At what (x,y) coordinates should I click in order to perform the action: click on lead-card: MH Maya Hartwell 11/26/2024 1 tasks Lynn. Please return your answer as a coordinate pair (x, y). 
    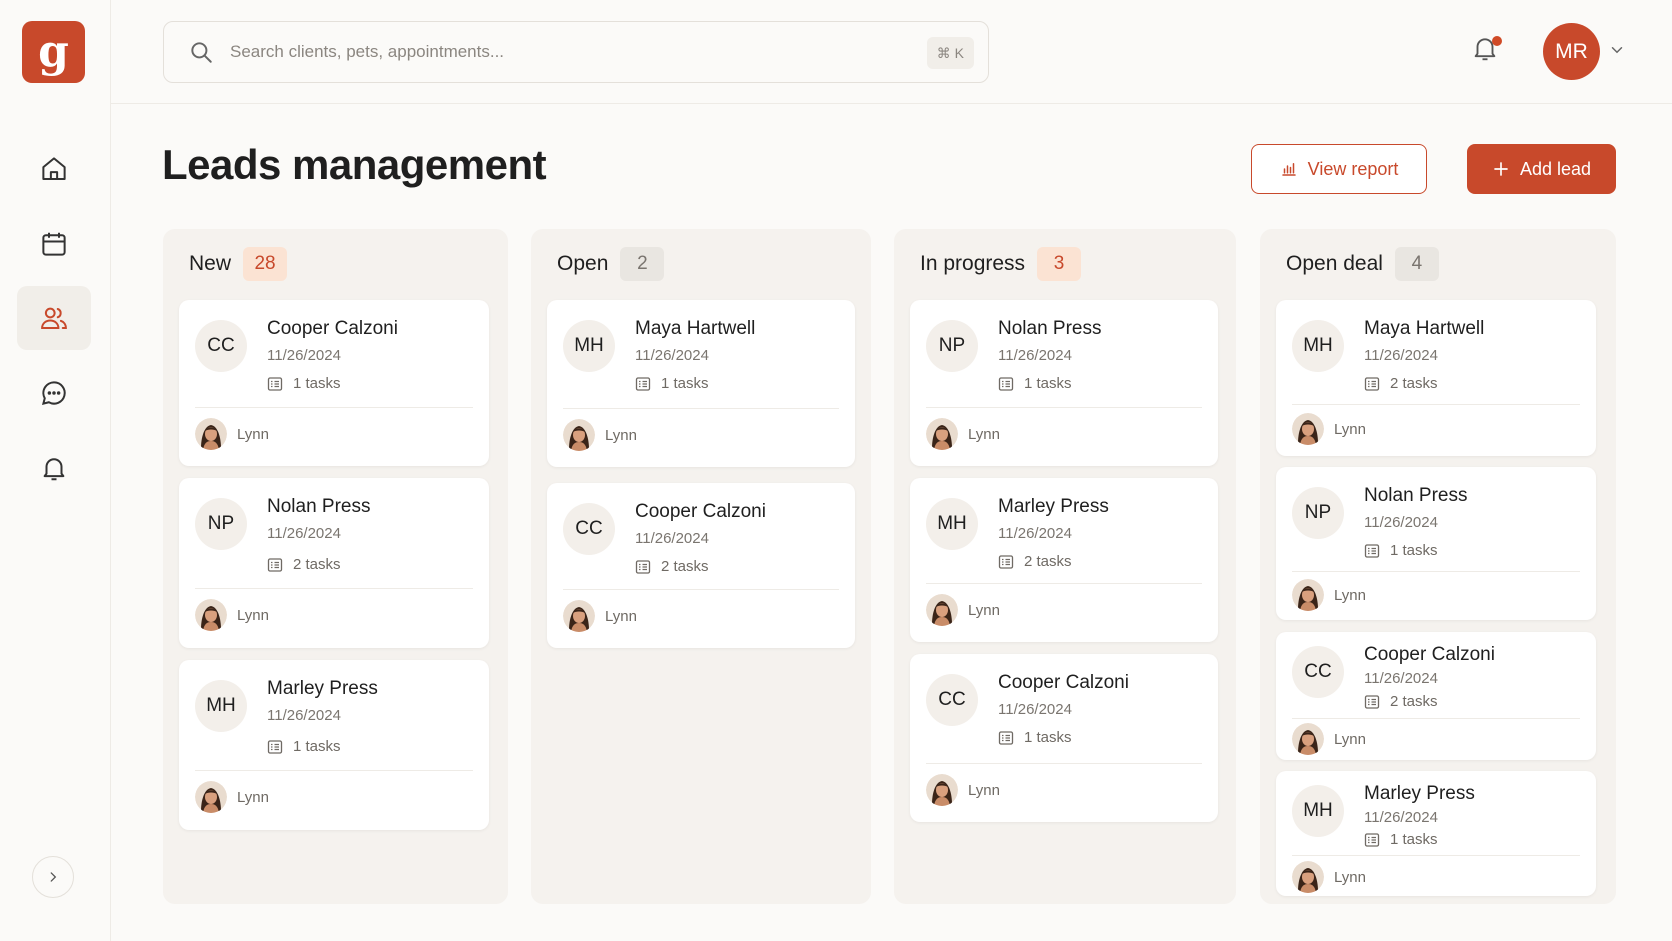
    Looking at the image, I should click on (701, 383).